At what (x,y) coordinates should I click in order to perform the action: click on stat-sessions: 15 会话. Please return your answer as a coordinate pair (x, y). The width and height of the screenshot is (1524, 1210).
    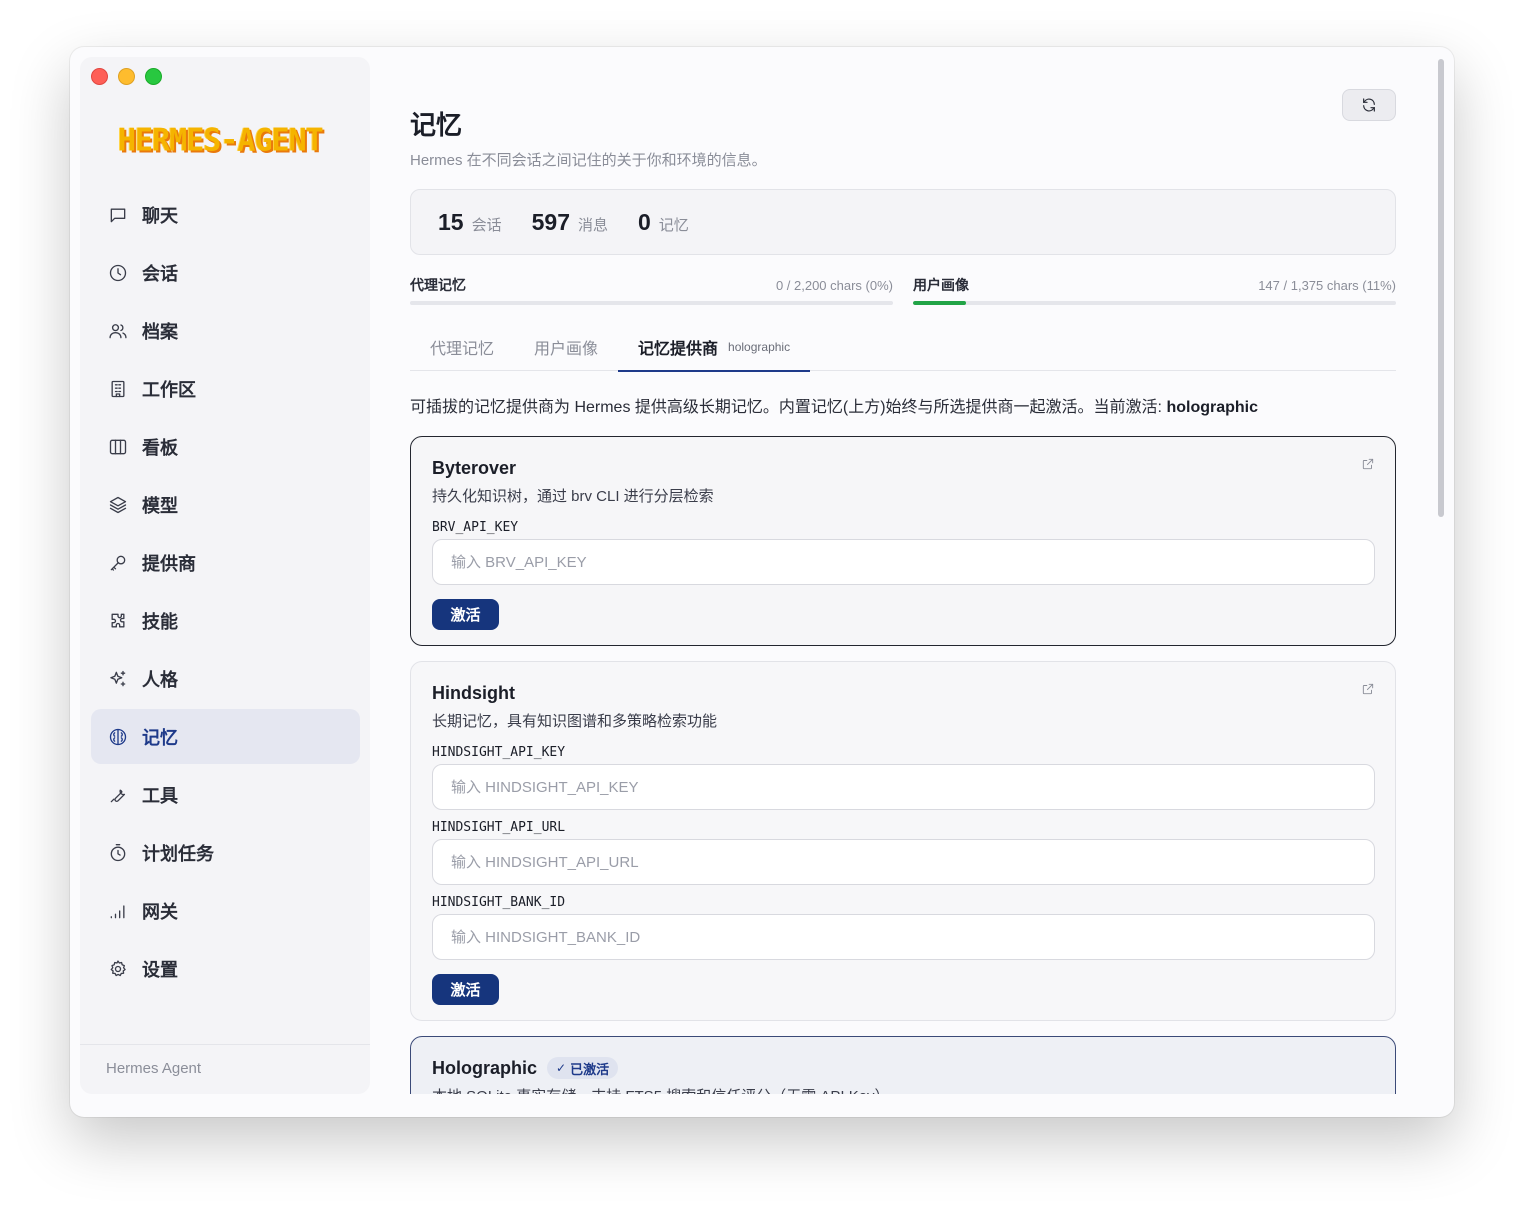
    Looking at the image, I should click on (470, 222).